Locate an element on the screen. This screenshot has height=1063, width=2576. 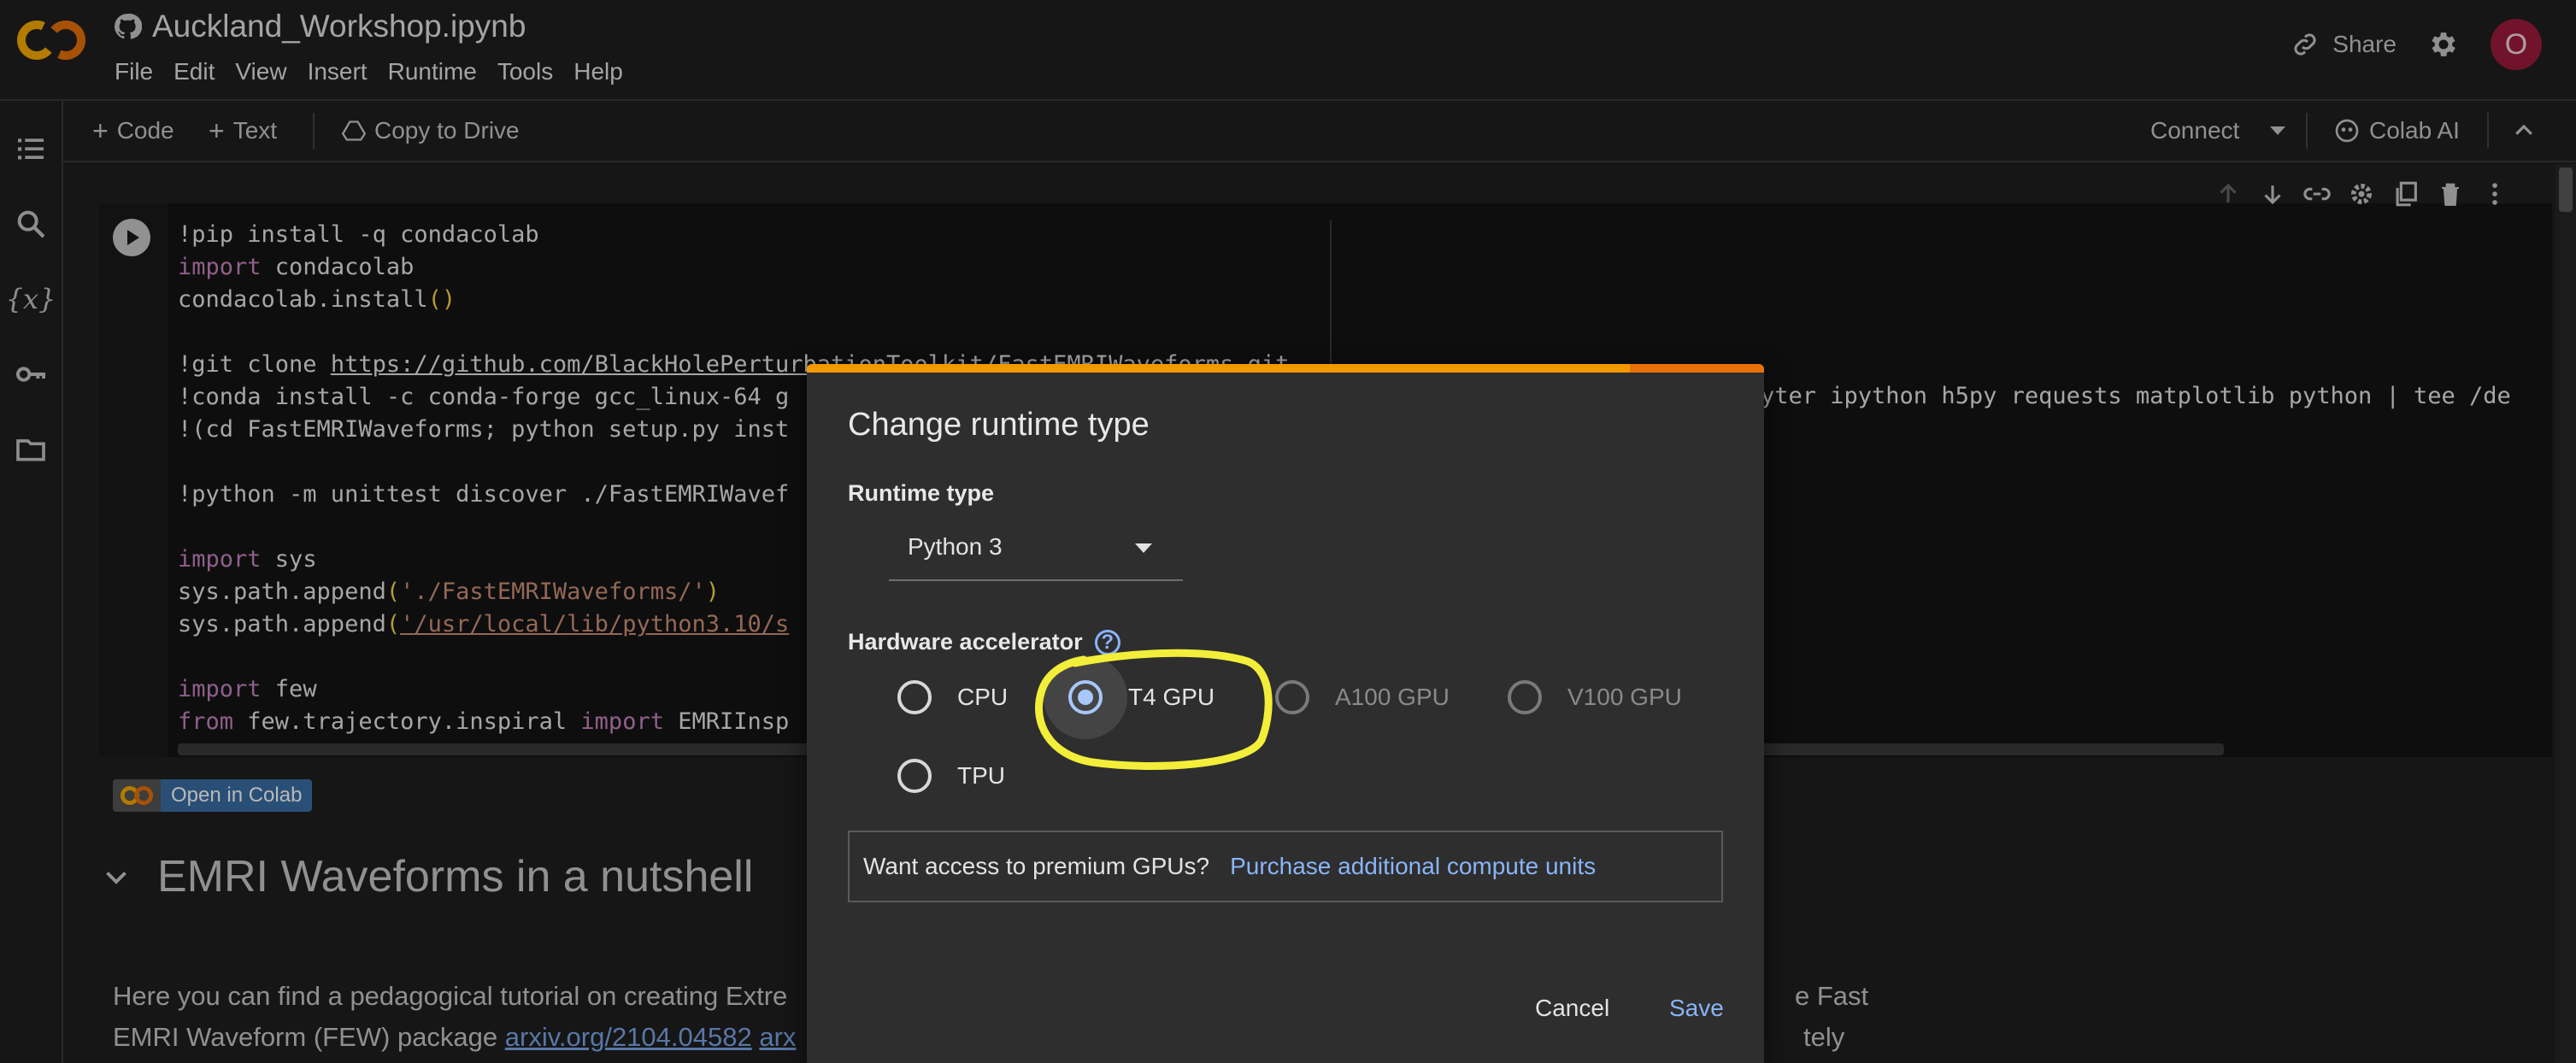
dialog-accent-bar is located at coordinates (1285, 368).